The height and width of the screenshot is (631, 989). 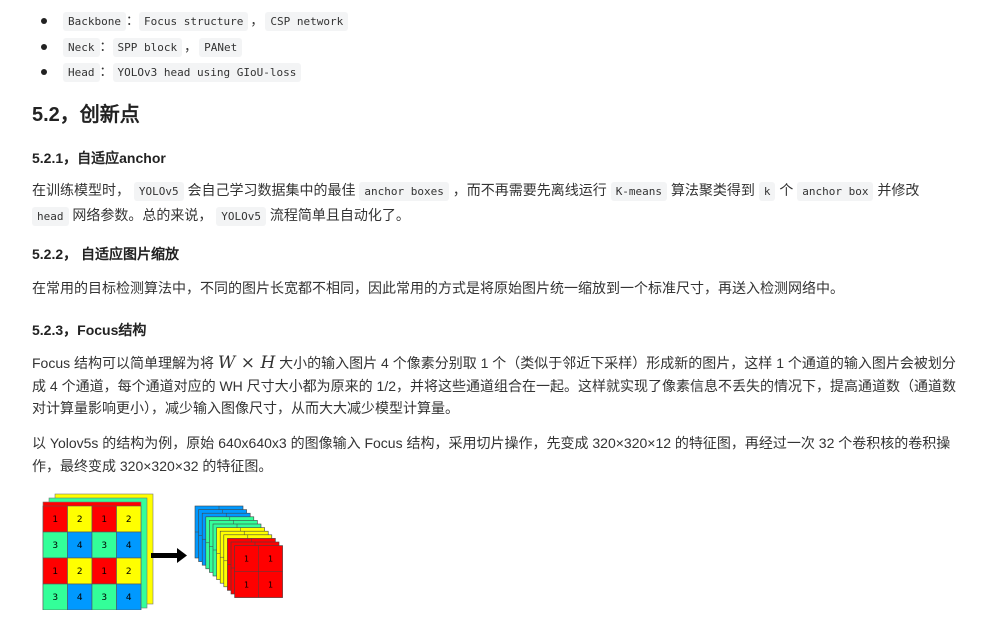 I want to click on subsection-heading-anchor: 5.2.1，自适应anchor, so click(x=99, y=158).